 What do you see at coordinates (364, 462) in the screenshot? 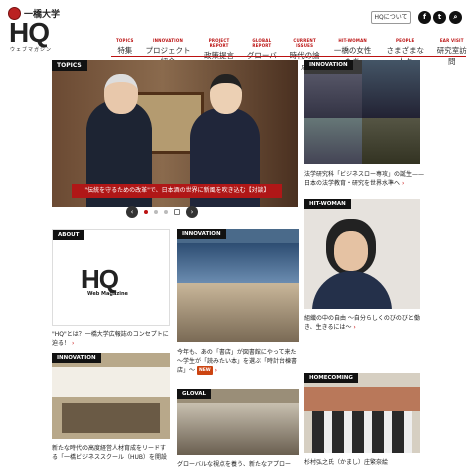
I see `card-homecoming-text: 杉村弘之氏（かまし）庄繁奈絵` at bounding box center [364, 462].